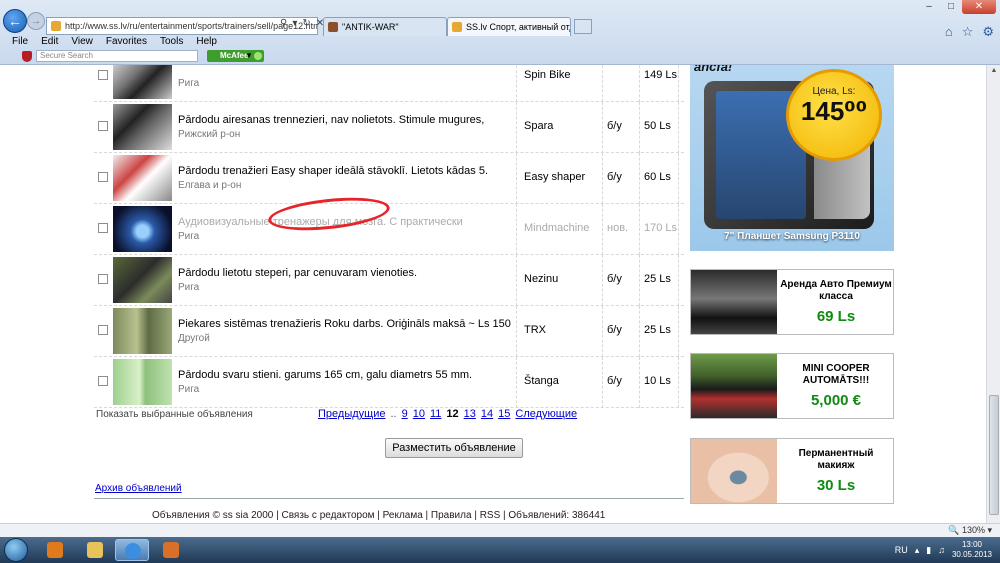  What do you see at coordinates (283, 23) in the screenshot?
I see `search-icon: ⚲` at bounding box center [283, 23].